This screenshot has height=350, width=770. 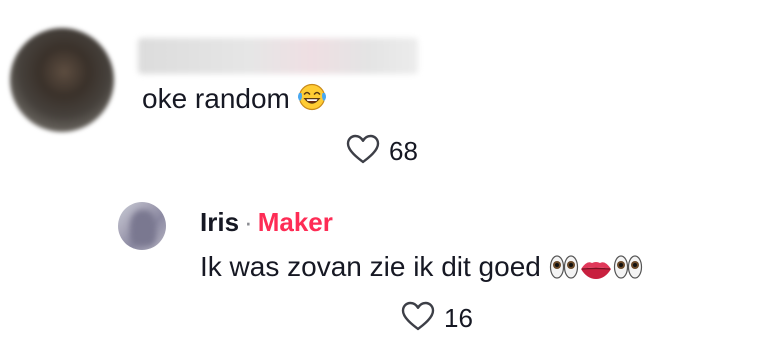 What do you see at coordinates (219, 222) in the screenshot?
I see `reply-username: Iris` at bounding box center [219, 222].